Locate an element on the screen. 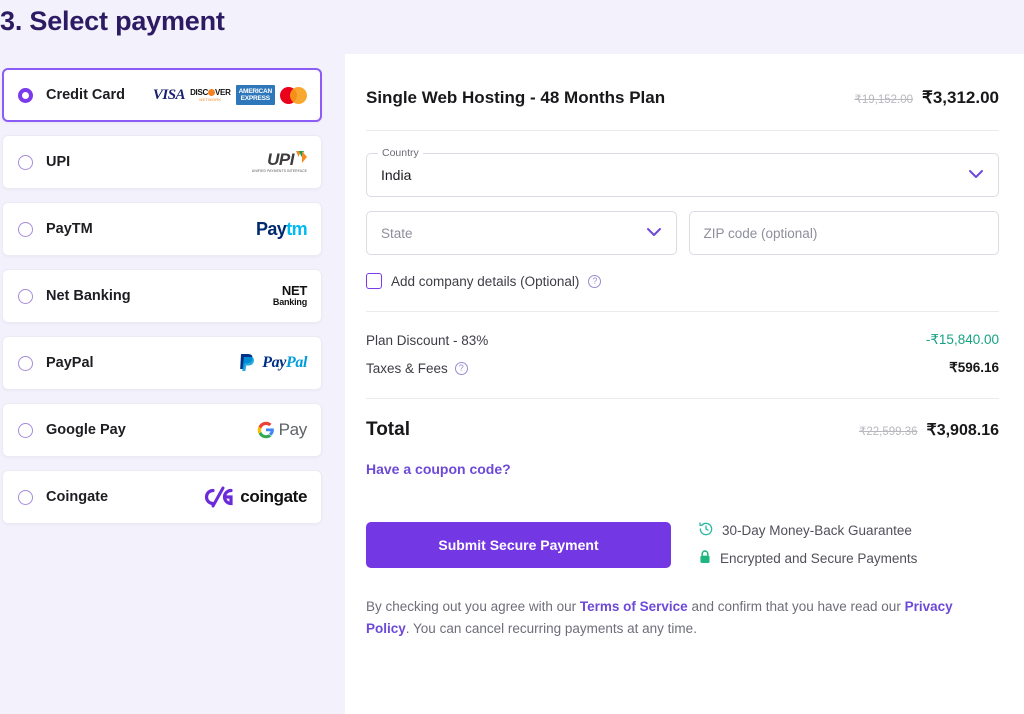 This screenshot has width=1024, height=714. radio-net-banking is located at coordinates (25, 296).